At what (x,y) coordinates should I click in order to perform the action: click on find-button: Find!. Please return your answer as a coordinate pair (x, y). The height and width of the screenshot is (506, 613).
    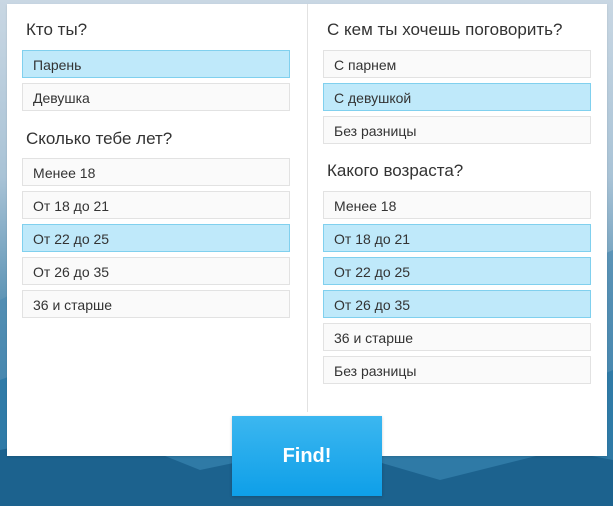
    Looking at the image, I should click on (307, 456).